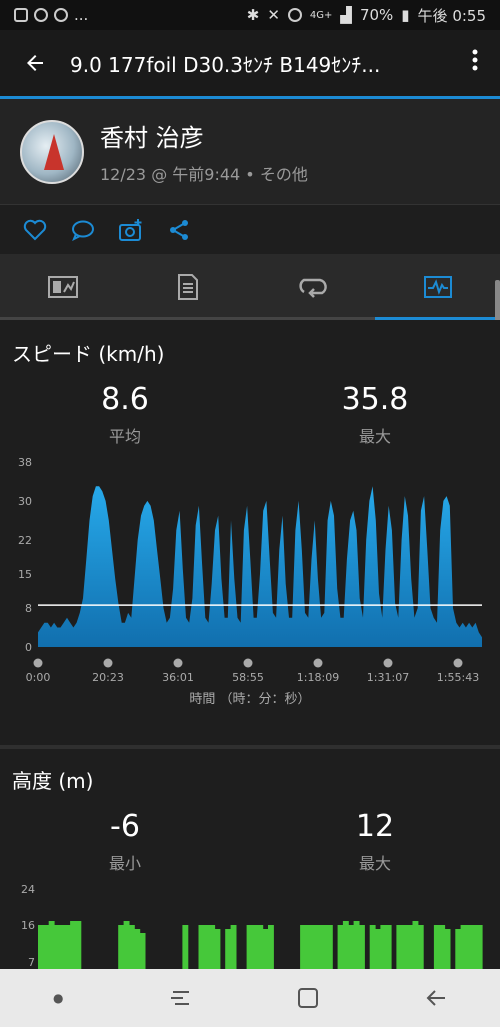 Image resolution: width=500 pixels, height=1027 pixels. I want to click on comment-icon, so click(83, 230).